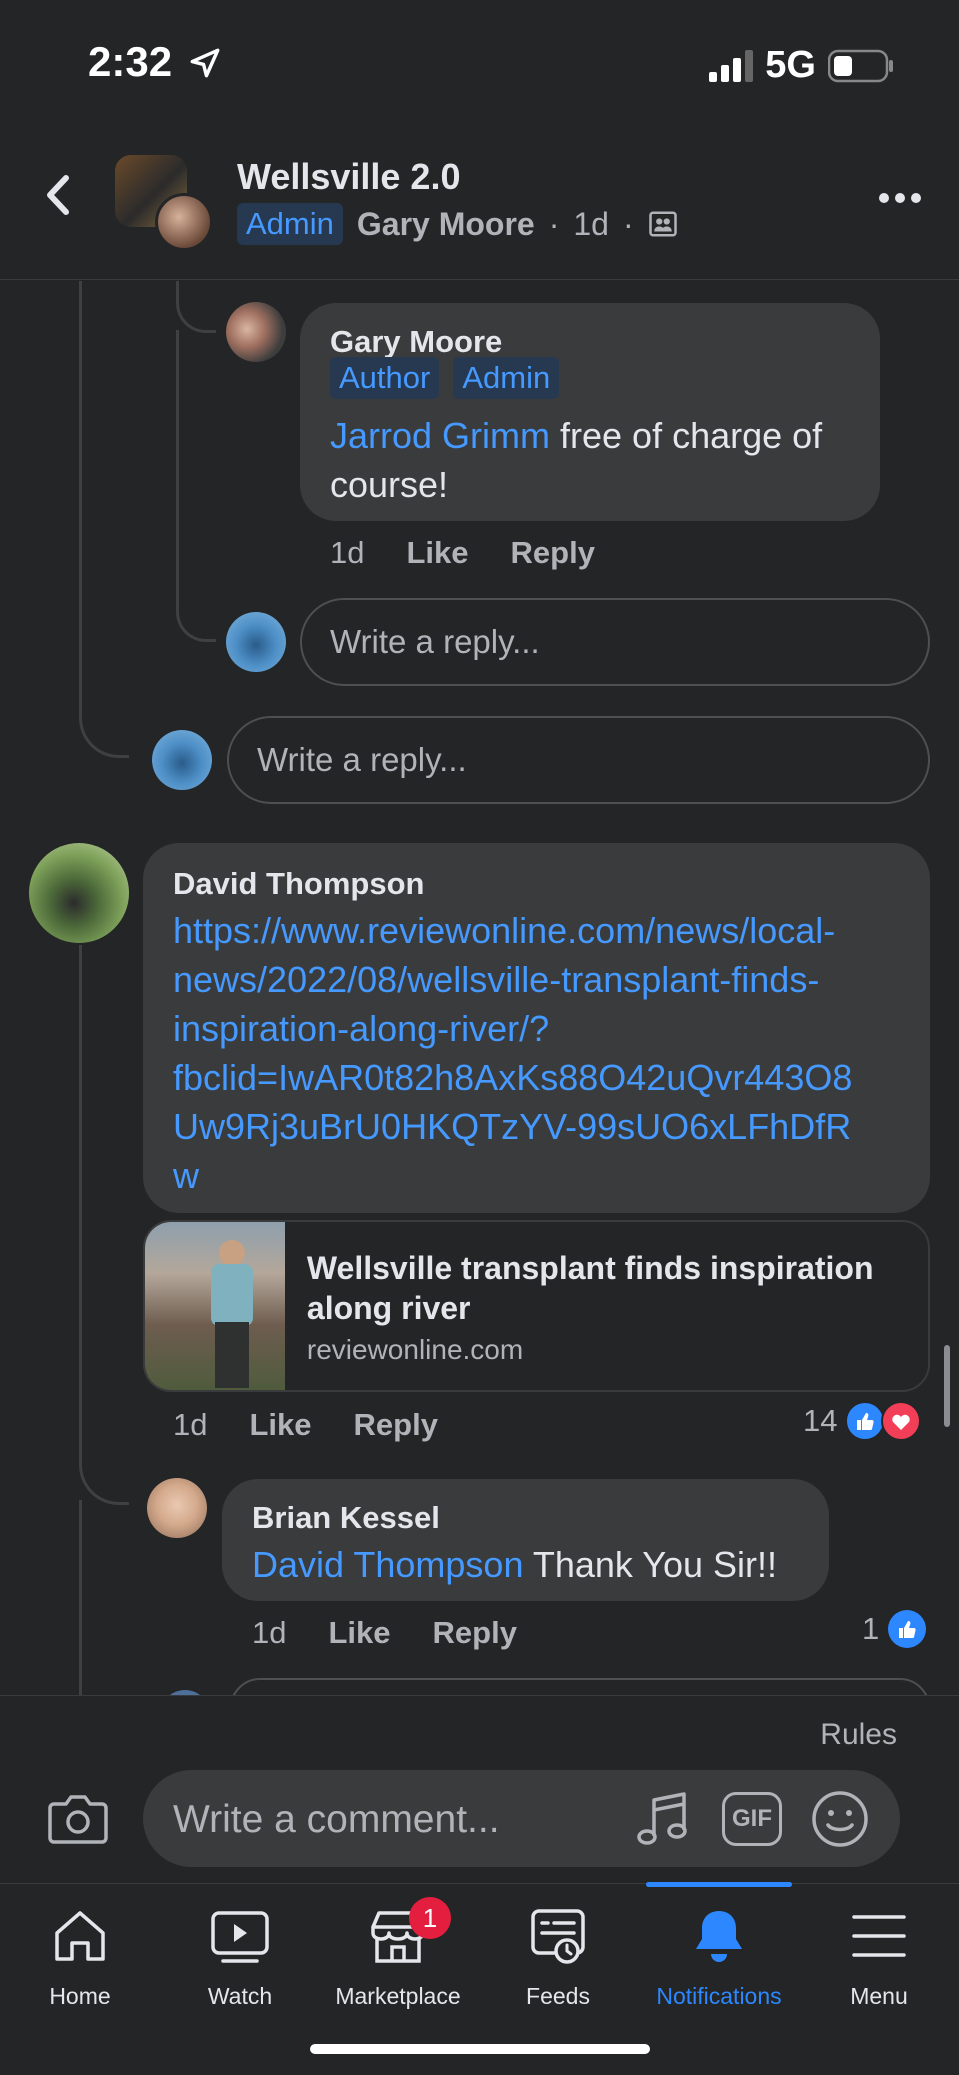  Describe the element at coordinates (752, 1819) in the screenshot. I see `gif-button: GIF` at that location.